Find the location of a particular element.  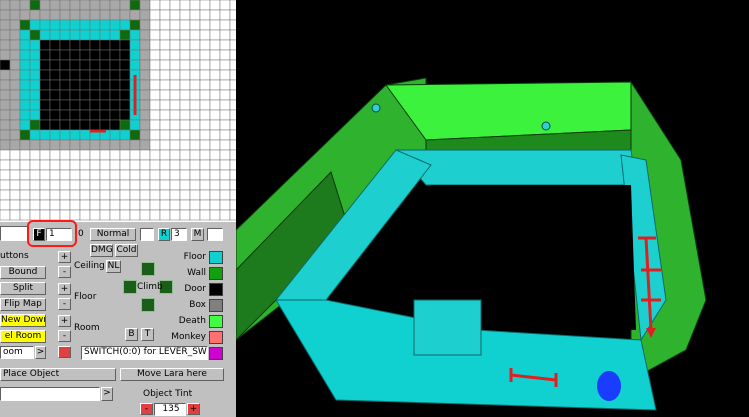

room-toggle: R is located at coordinates (164, 234).